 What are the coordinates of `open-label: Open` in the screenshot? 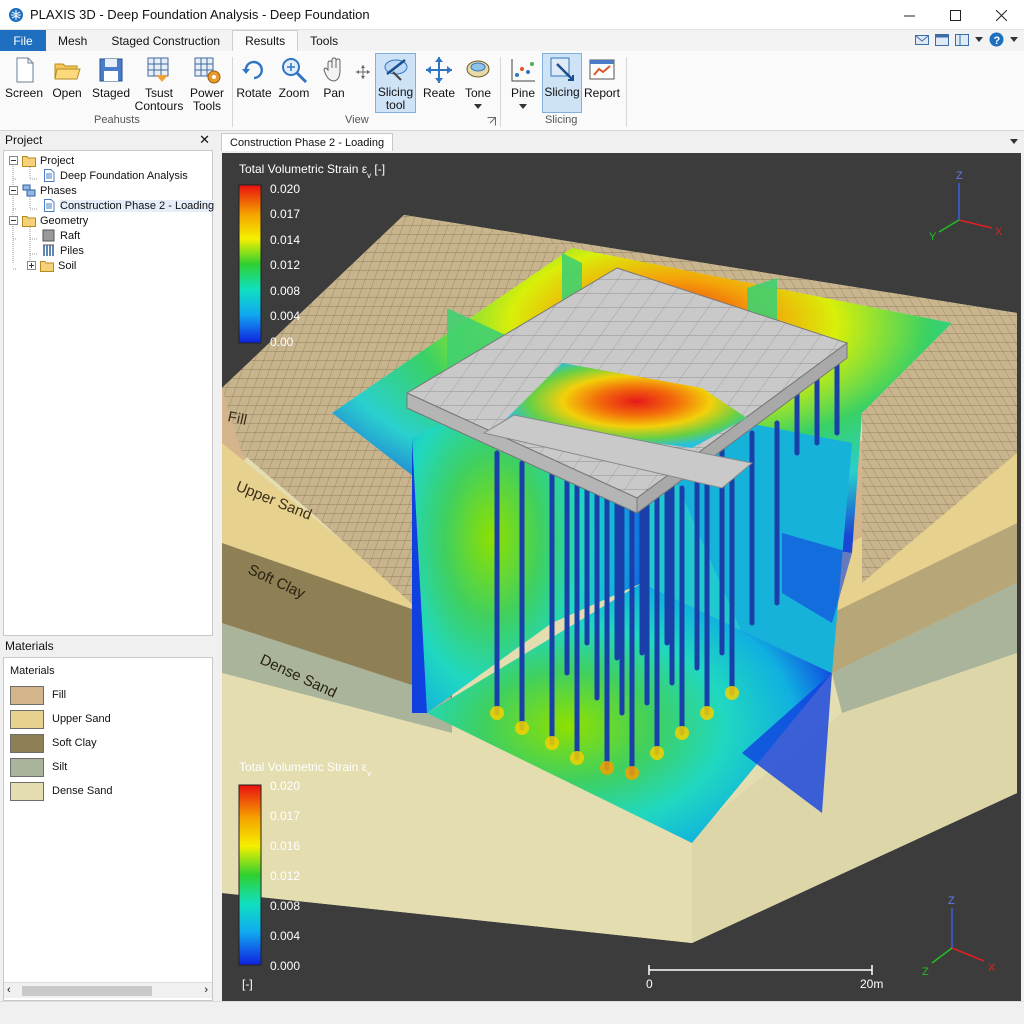 It's located at (67, 93).